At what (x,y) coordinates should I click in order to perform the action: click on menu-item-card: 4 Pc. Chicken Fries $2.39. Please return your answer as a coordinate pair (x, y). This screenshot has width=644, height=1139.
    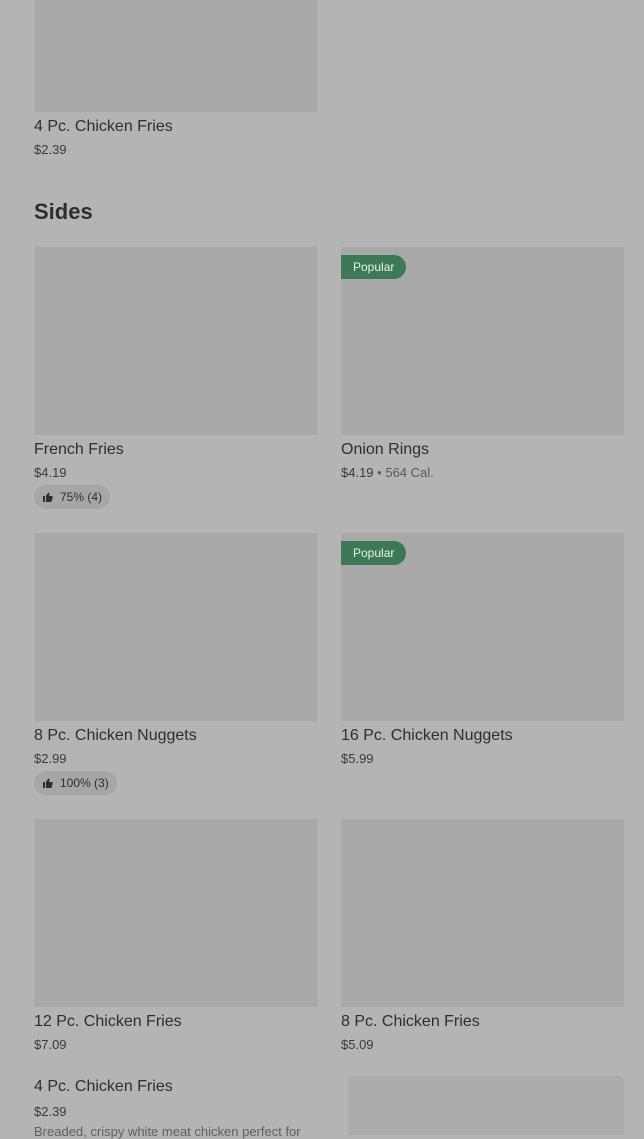
    Looking at the image, I should click on (176, 78).